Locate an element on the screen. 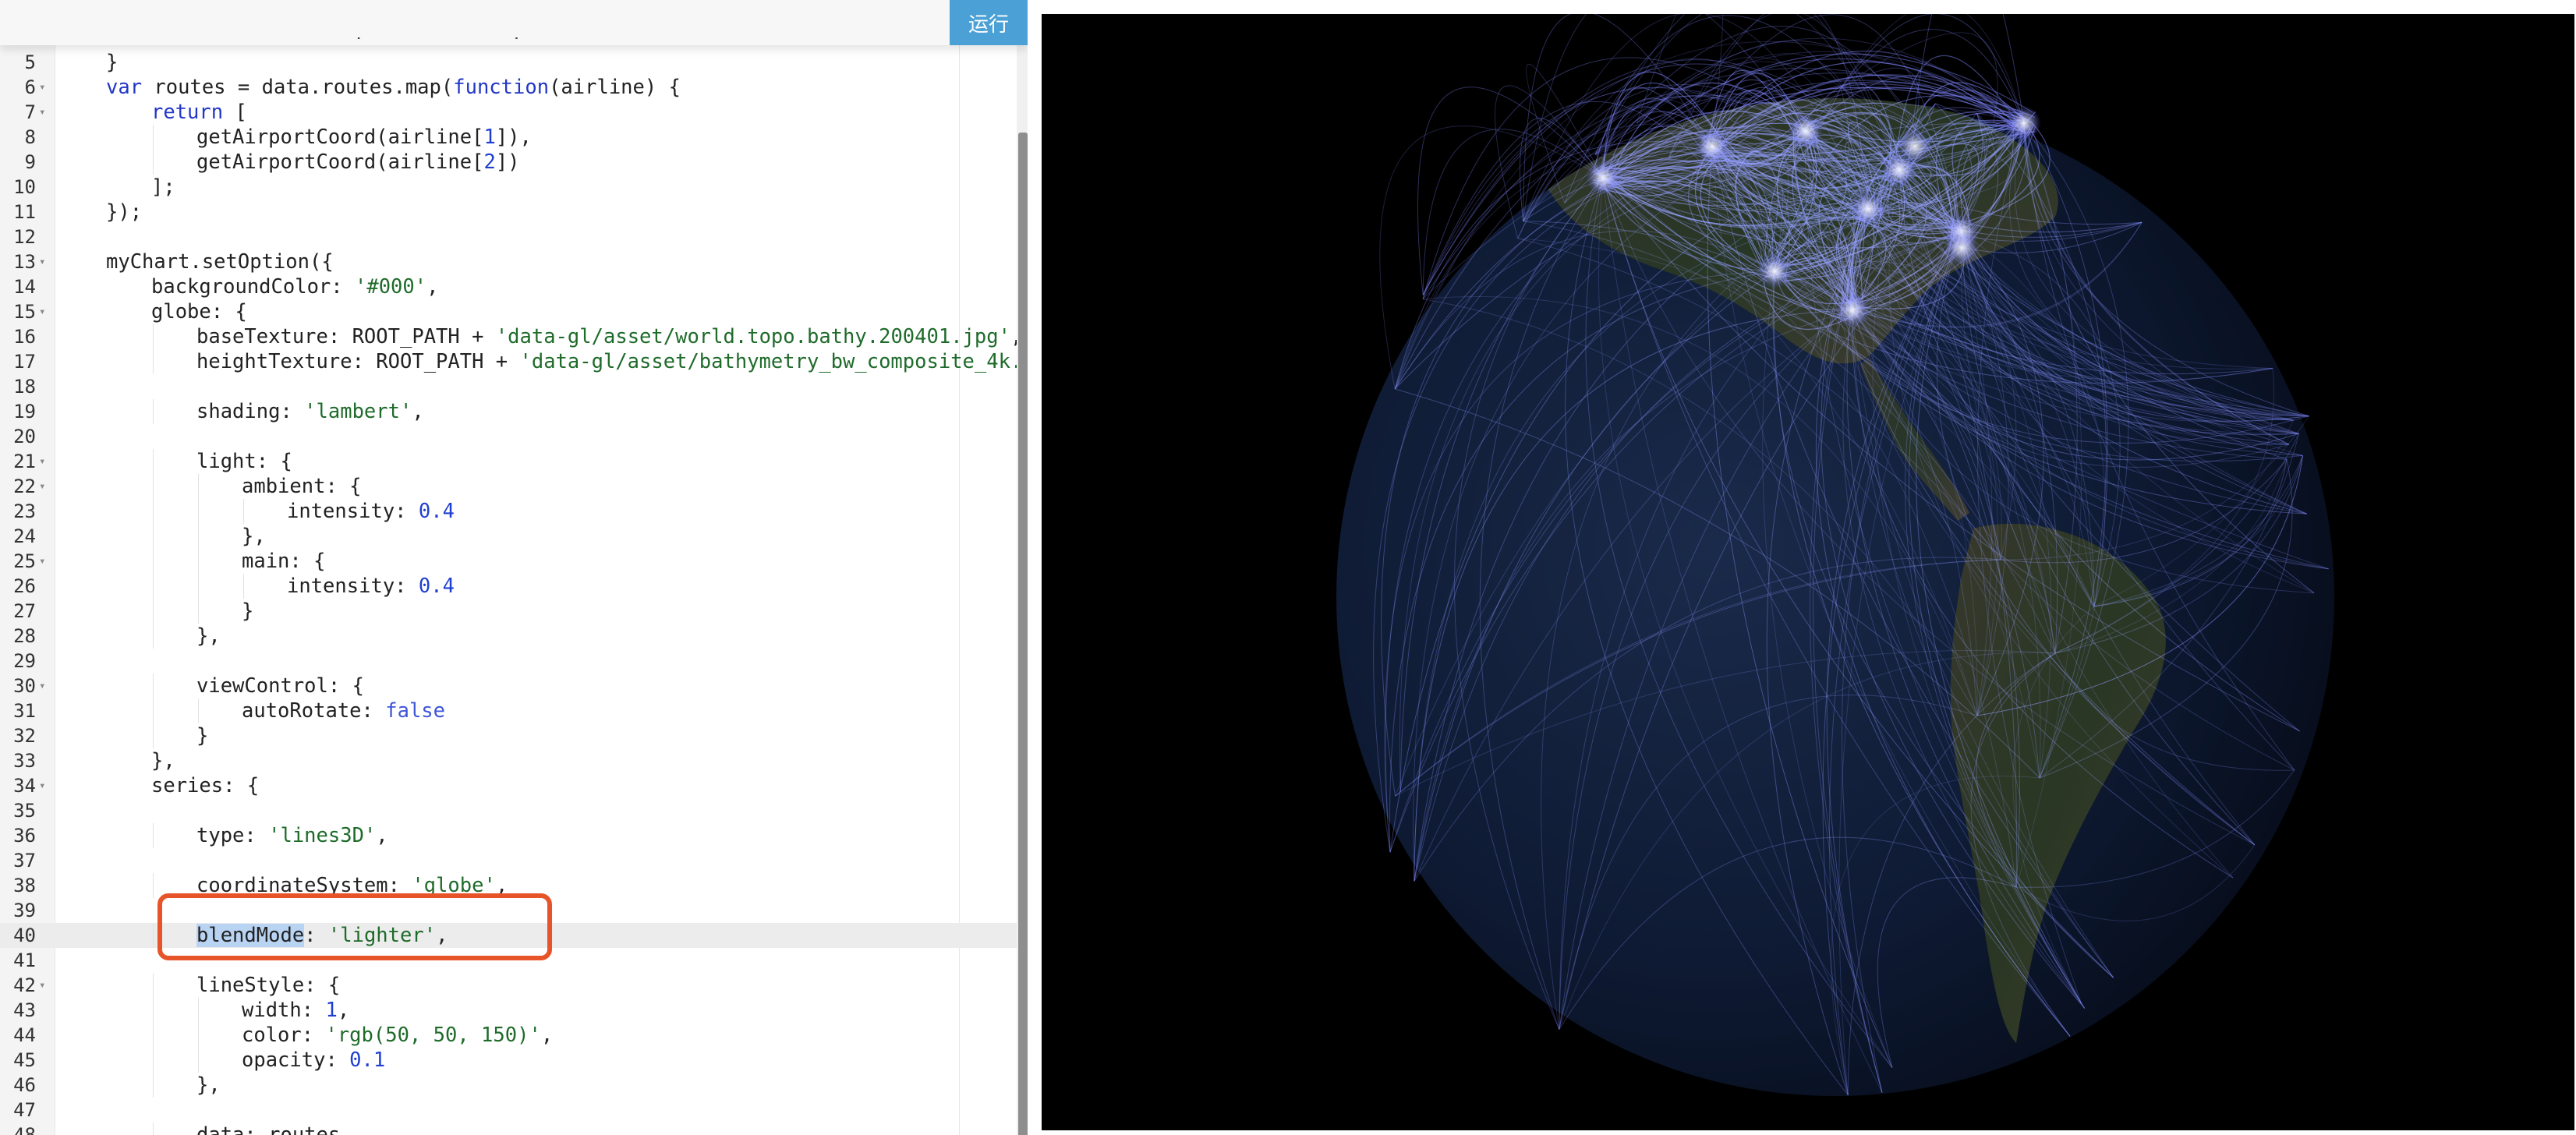 The image size is (2576, 1135). code-text: blendMode: 'lighter', is located at coordinates (322, 936).